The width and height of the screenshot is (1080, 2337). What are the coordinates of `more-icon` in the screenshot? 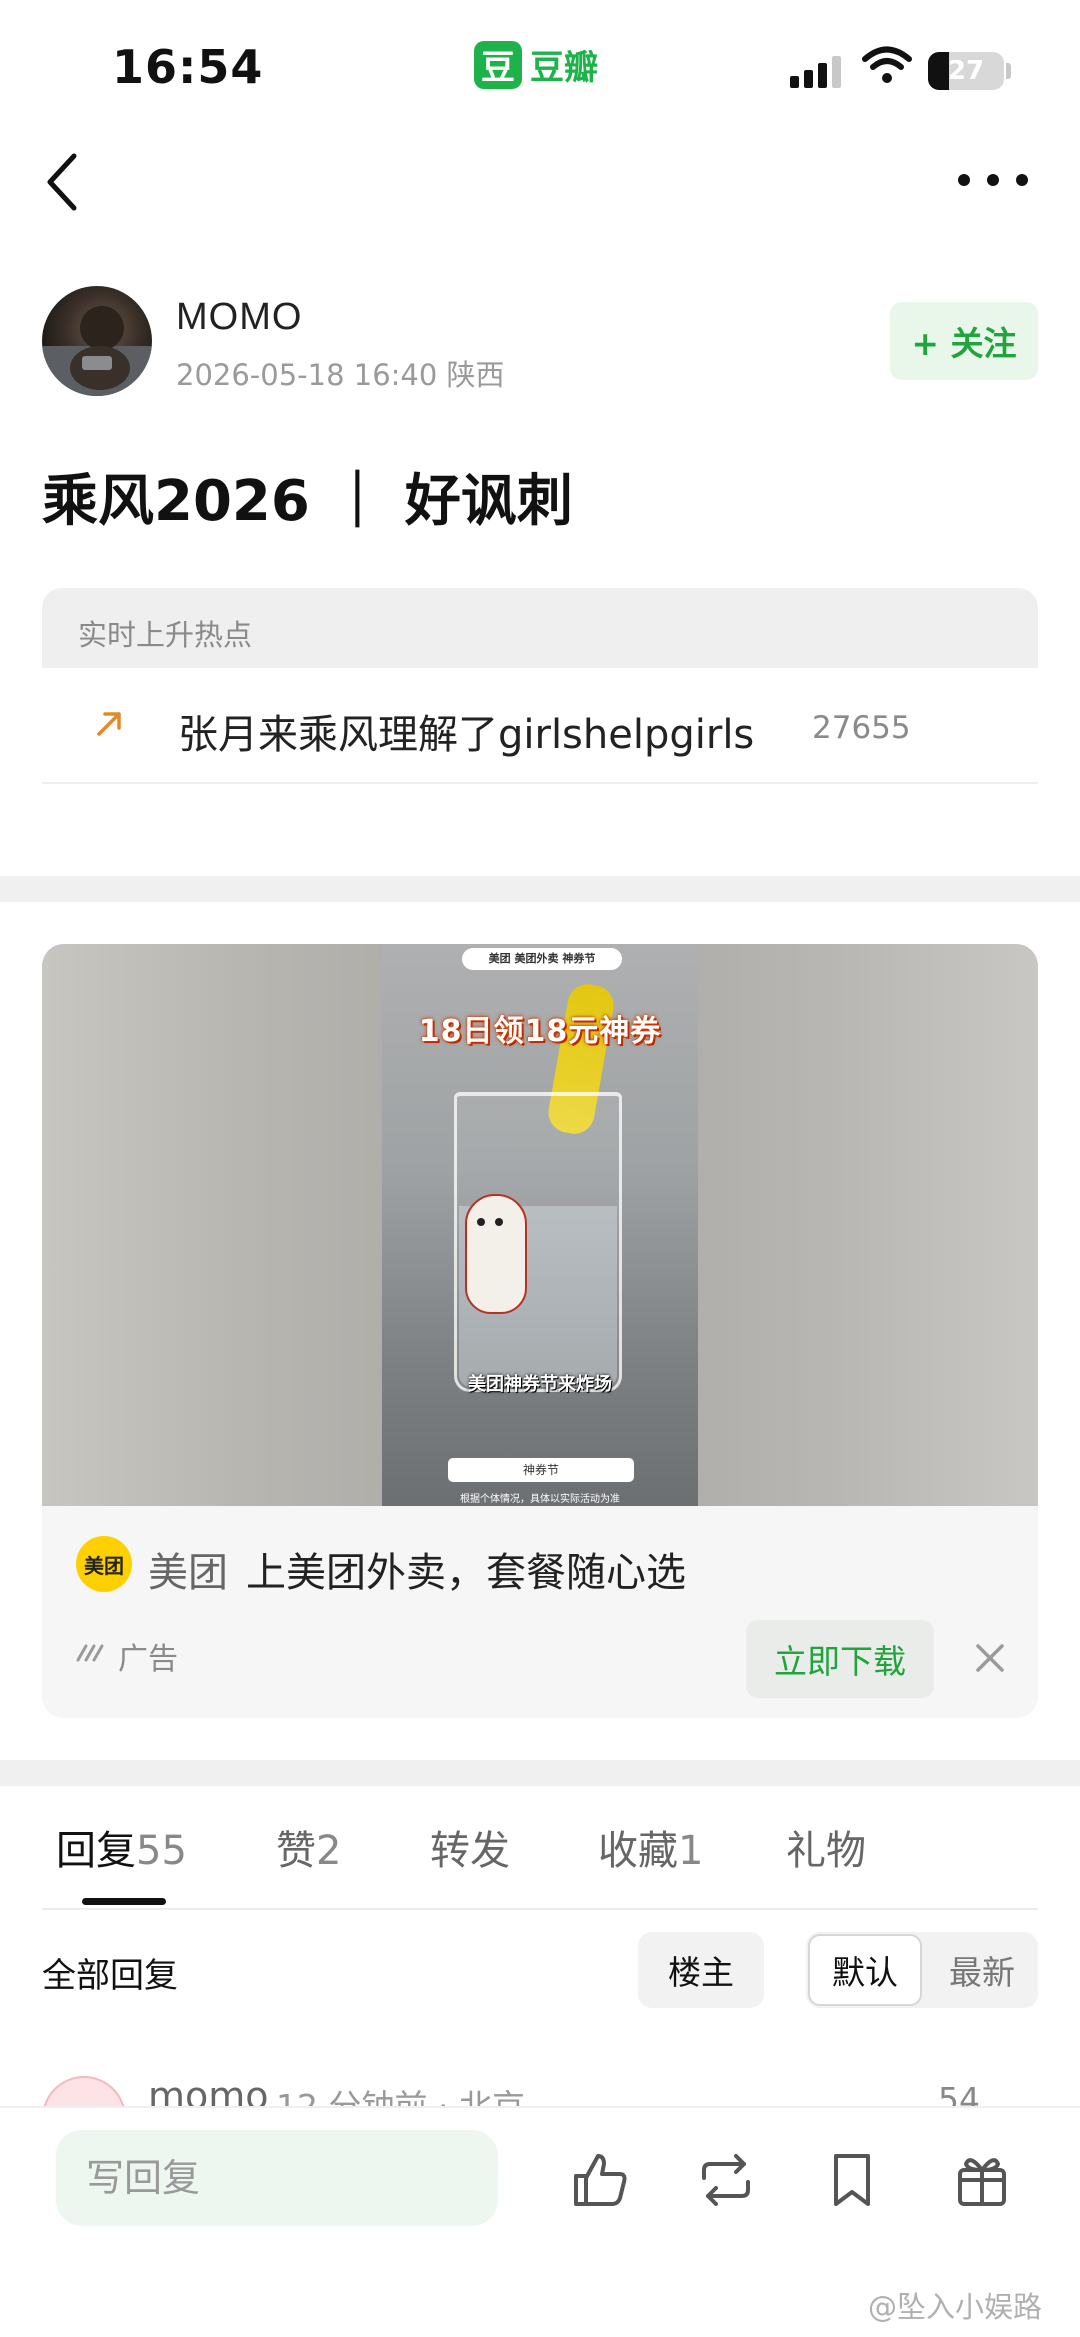 It's located at (964, 180).